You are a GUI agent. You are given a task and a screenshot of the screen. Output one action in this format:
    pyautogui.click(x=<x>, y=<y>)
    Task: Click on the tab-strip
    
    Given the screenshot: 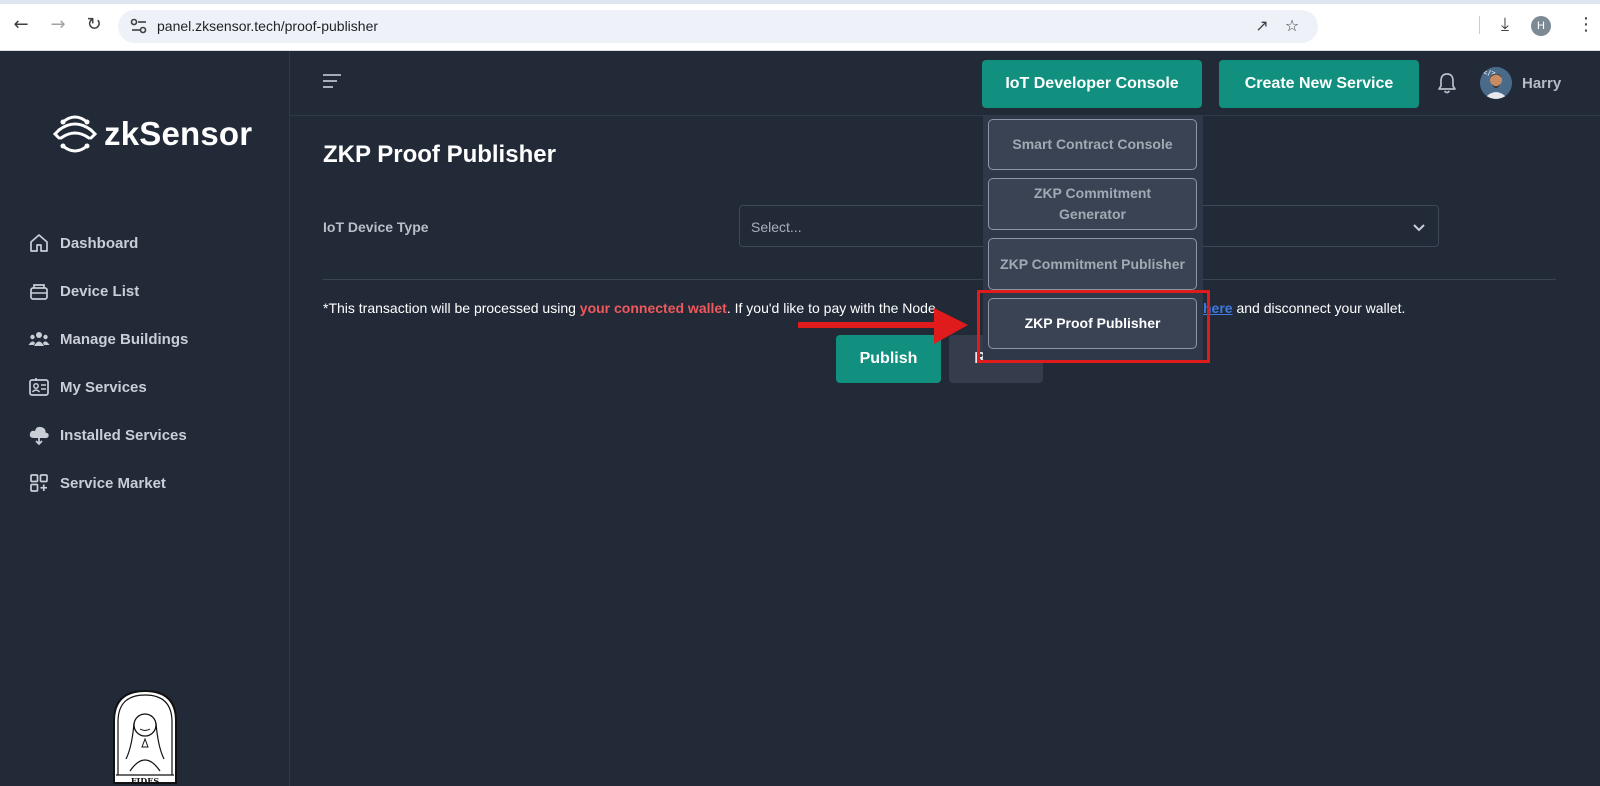 What is the action you would take?
    pyautogui.click(x=800, y=2)
    